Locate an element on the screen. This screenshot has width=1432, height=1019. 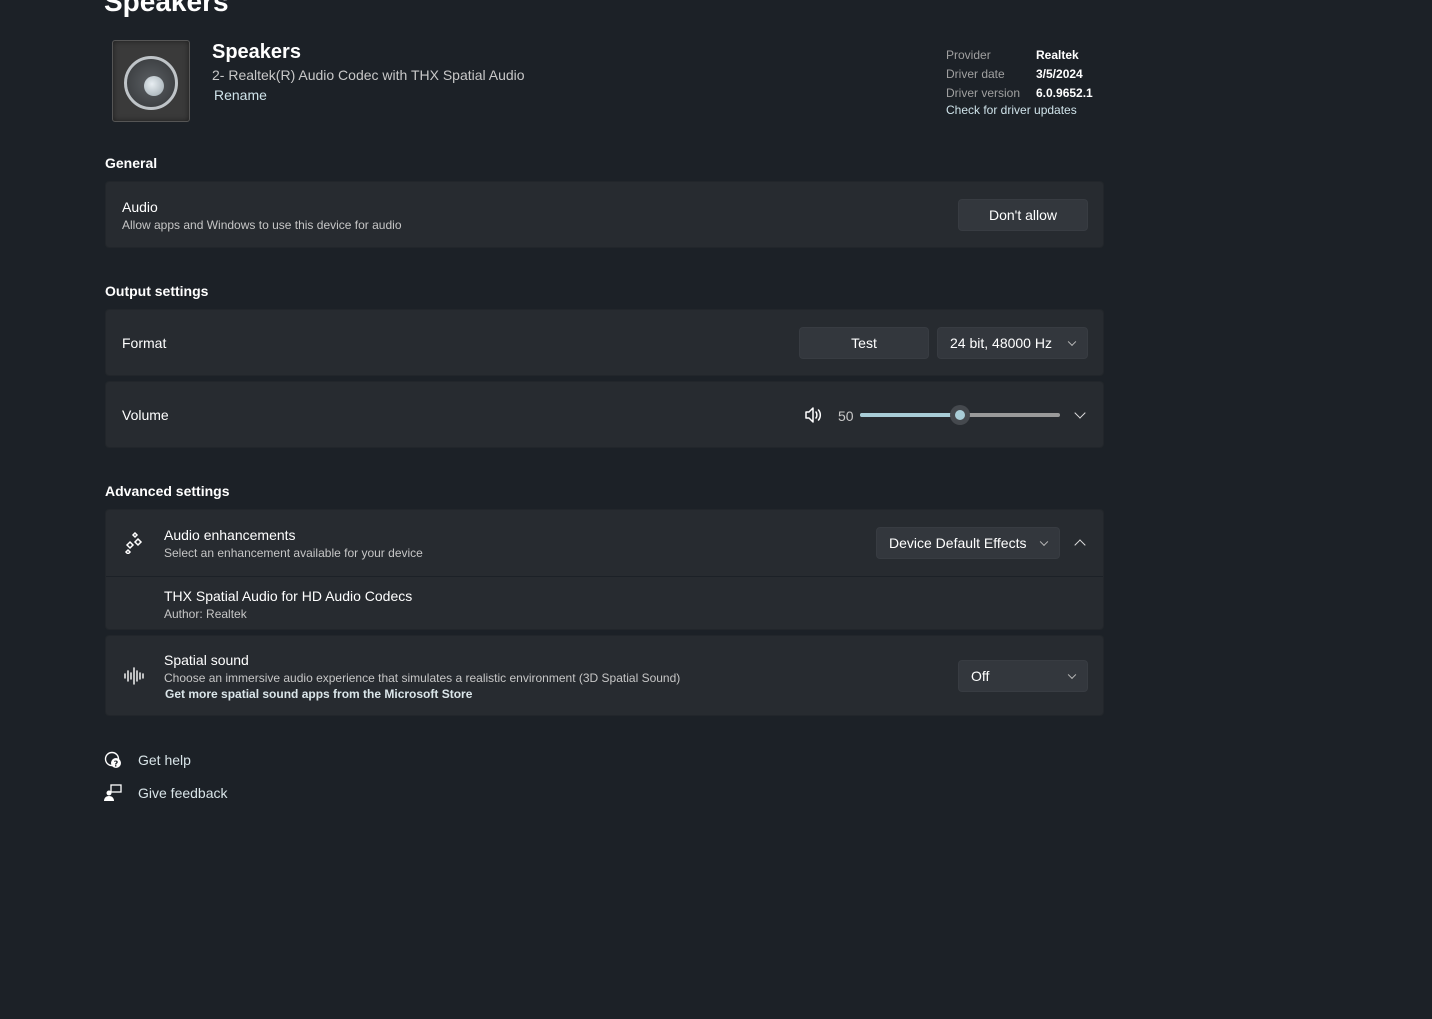
format-dropdown: 24 bit, 48000 Hz is located at coordinates (1012, 343).